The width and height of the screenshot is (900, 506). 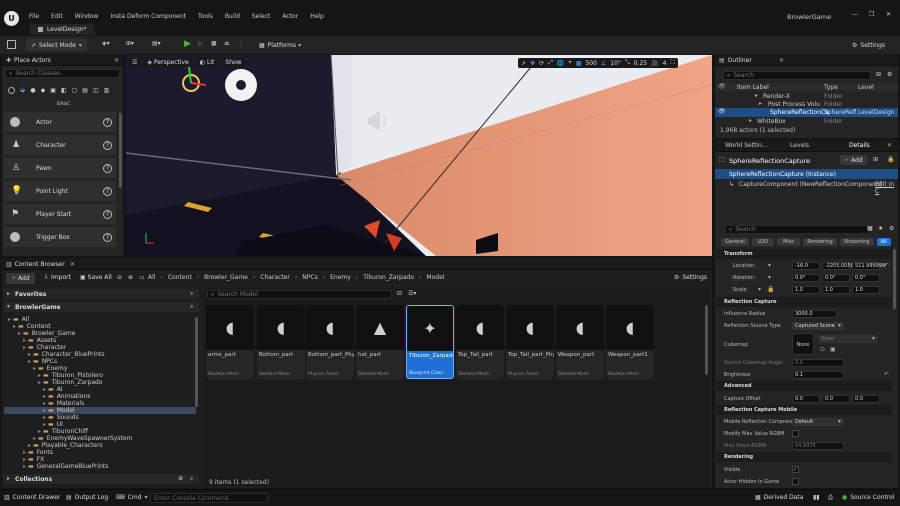 I want to click on menu-file: File, so click(x=34, y=16).